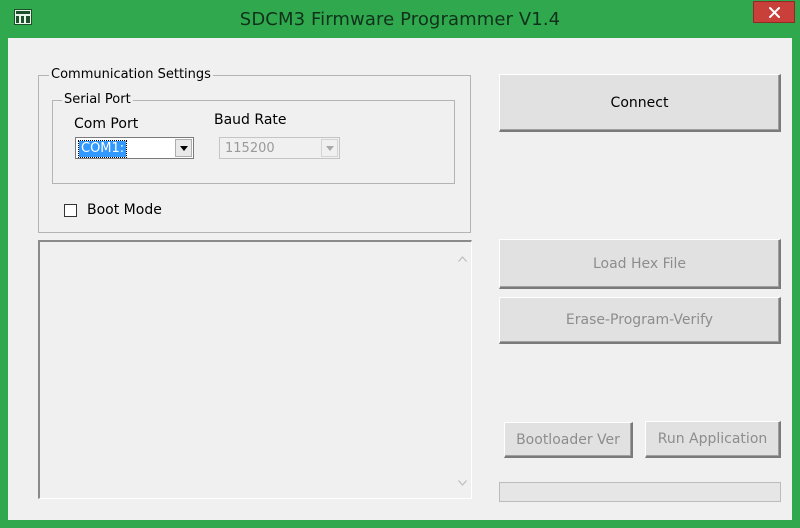 The image size is (800, 528). I want to click on connect-button: Connect, so click(640, 103).